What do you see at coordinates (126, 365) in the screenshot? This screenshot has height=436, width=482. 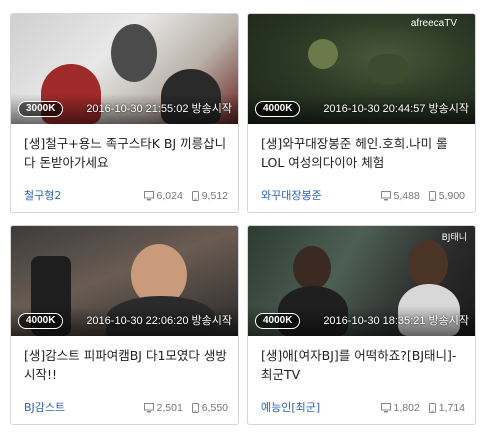 I see `broadcast-title: [생]감스트 피파여캠BJ 다1모였다 생방시작!!` at bounding box center [126, 365].